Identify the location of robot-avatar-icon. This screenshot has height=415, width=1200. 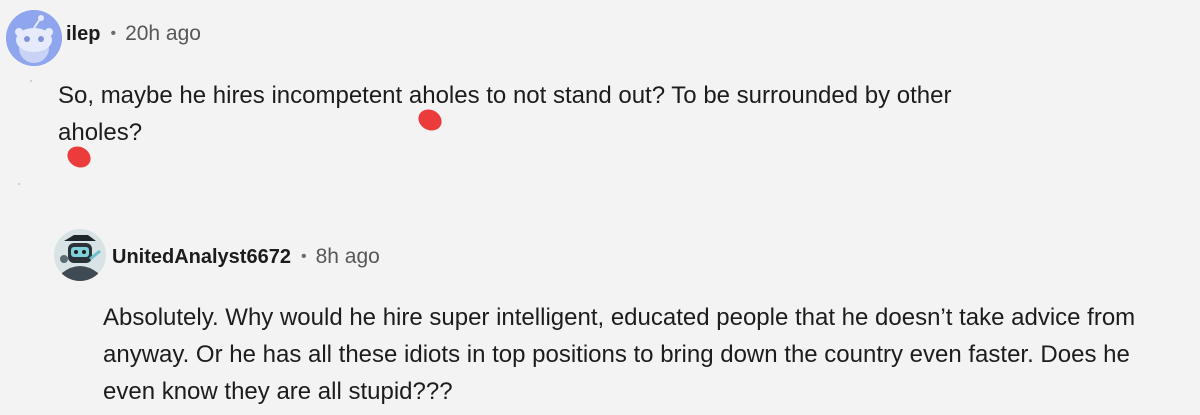
(80, 255).